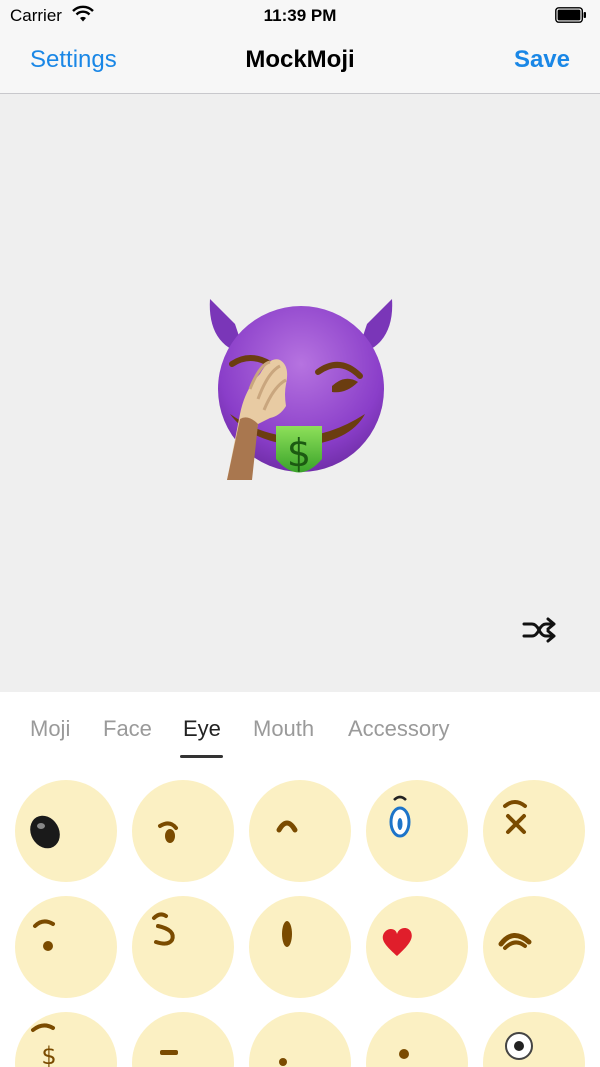 The height and width of the screenshot is (1067, 600). What do you see at coordinates (515, 817) in the screenshot?
I see `x-eye-icon` at bounding box center [515, 817].